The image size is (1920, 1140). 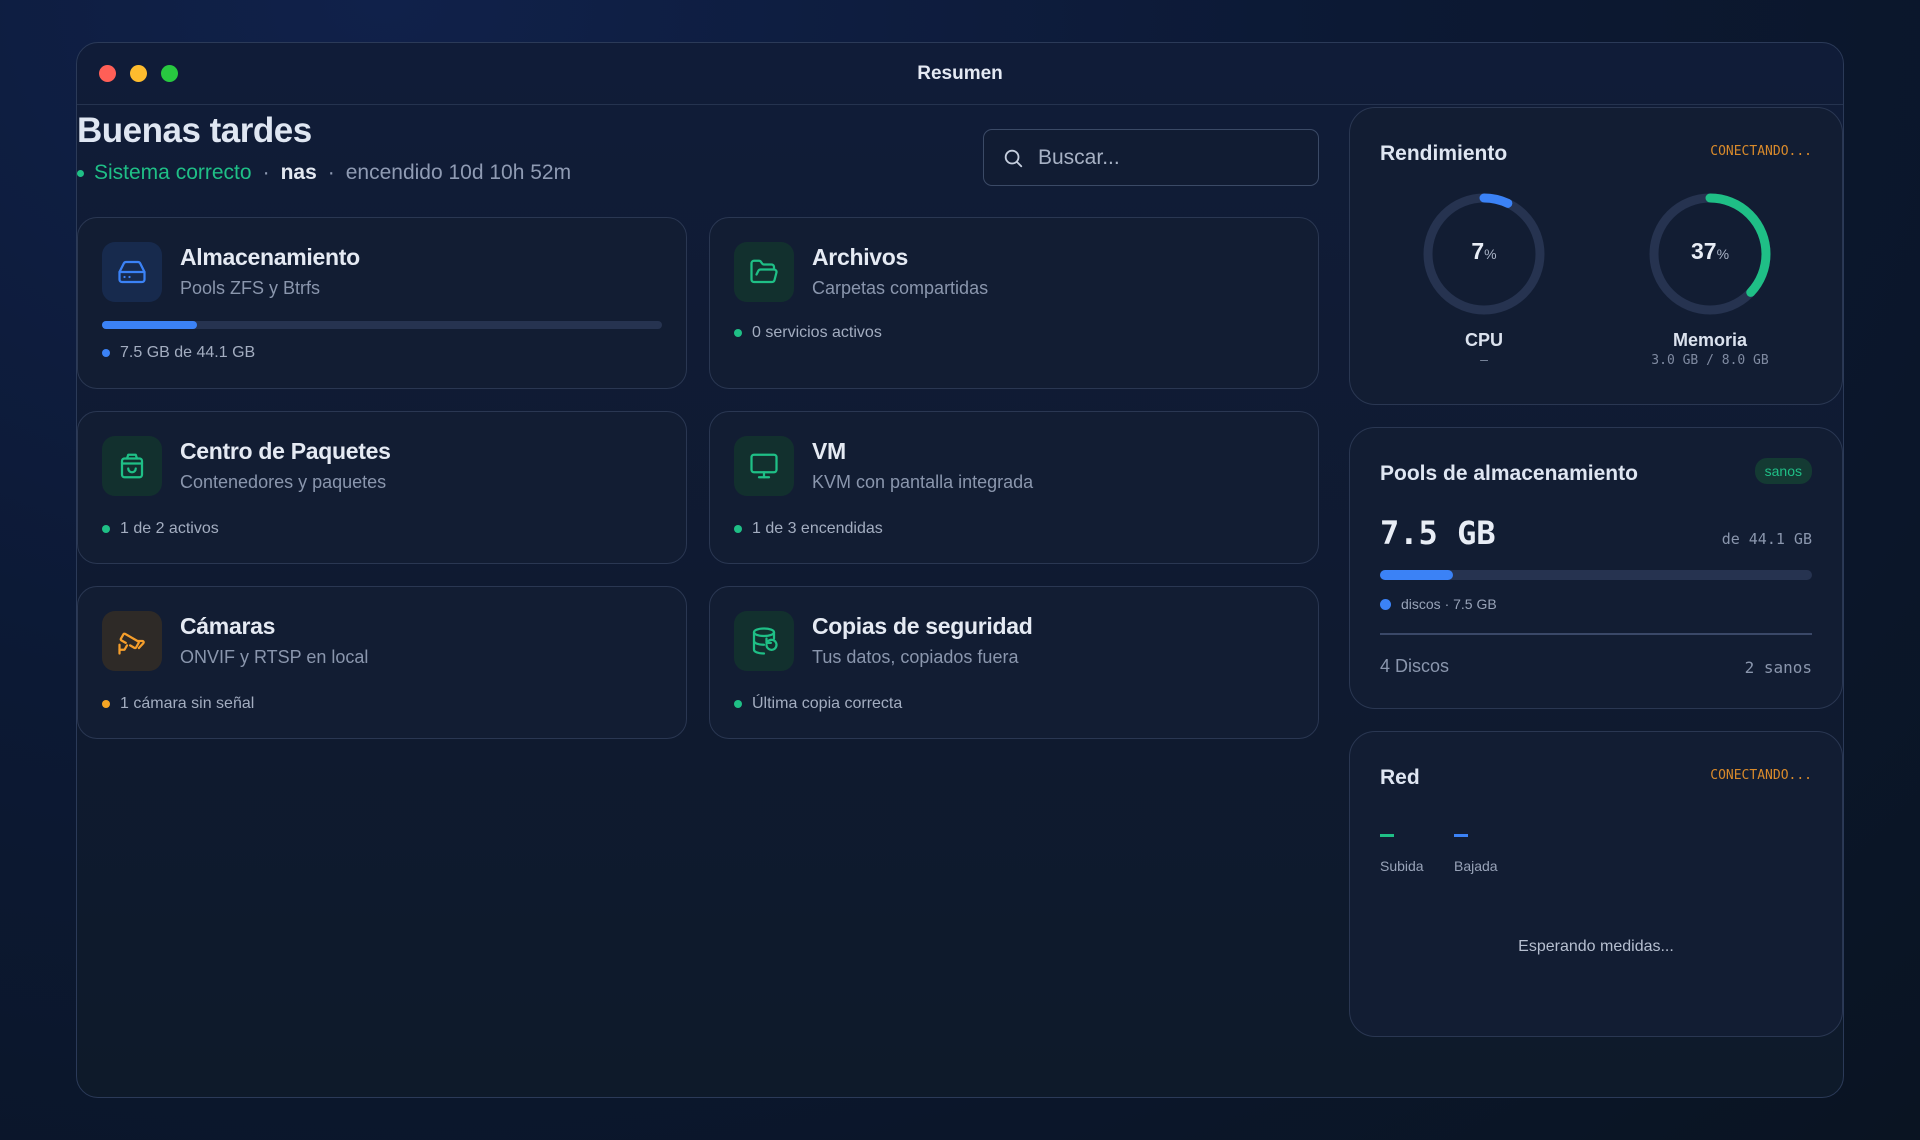 I want to click on card-status: 1 cámara sin señal, so click(x=178, y=704).